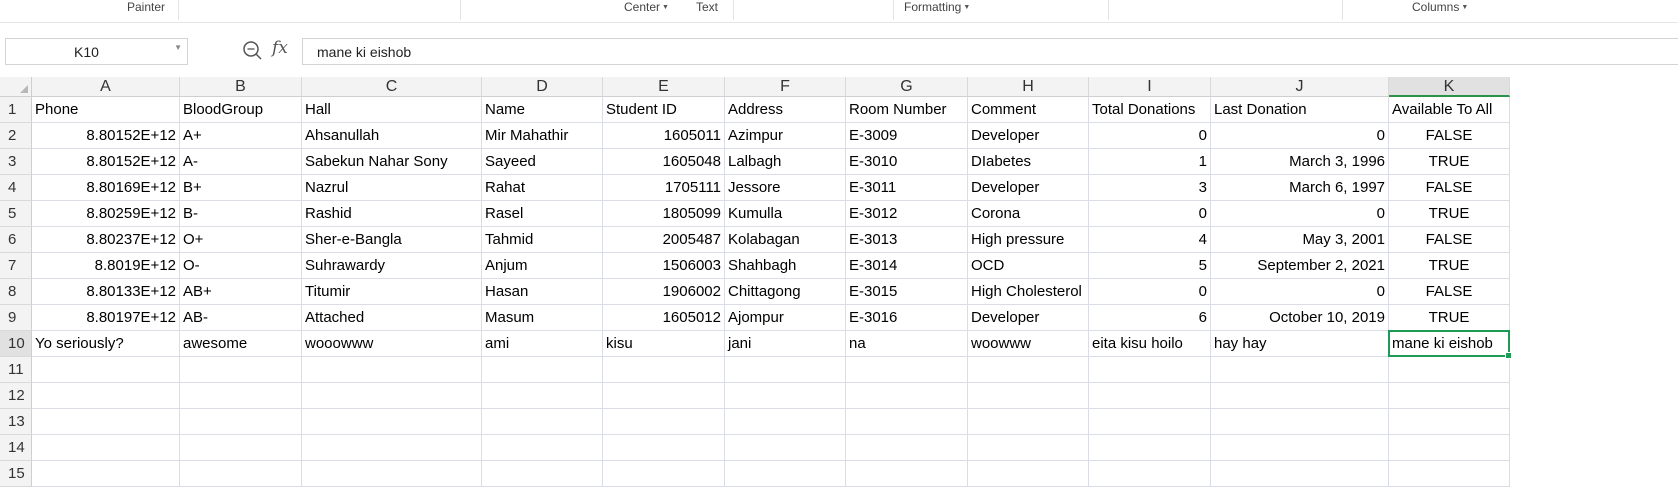 This screenshot has width=1678, height=488. Describe the element at coordinates (1150, 370) in the screenshot. I see `cell-i11` at that location.